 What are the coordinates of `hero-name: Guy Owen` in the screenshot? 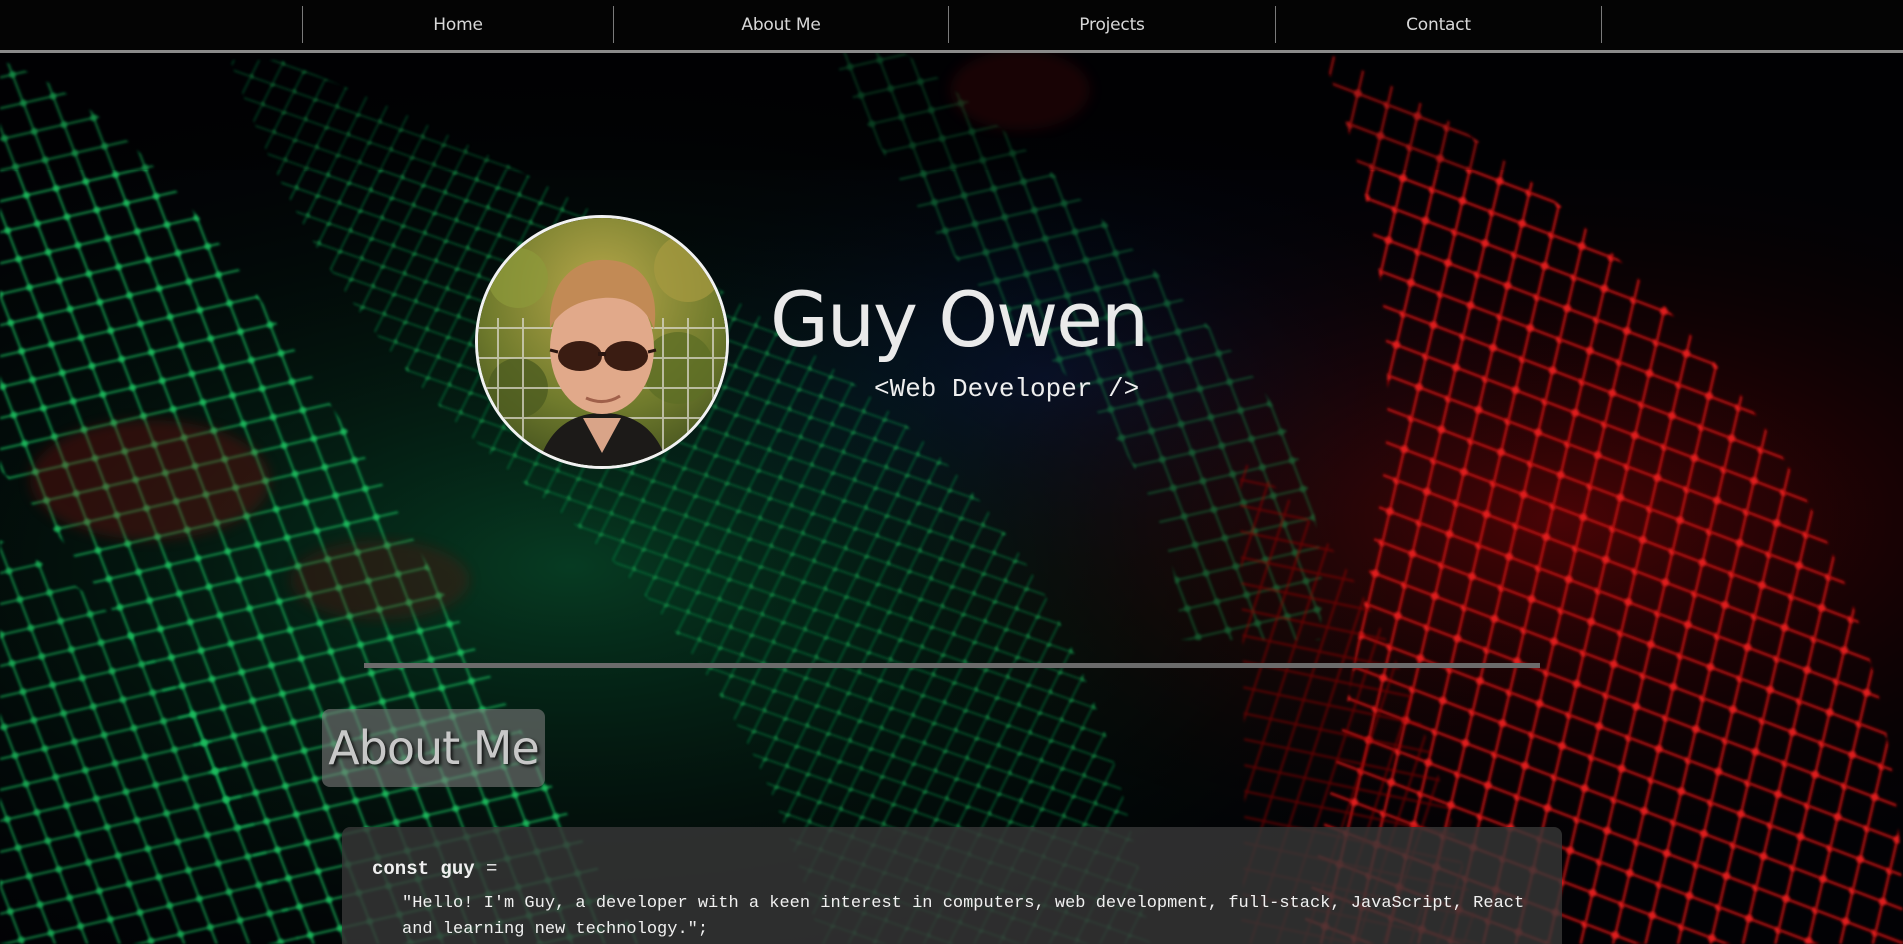 It's located at (959, 319).